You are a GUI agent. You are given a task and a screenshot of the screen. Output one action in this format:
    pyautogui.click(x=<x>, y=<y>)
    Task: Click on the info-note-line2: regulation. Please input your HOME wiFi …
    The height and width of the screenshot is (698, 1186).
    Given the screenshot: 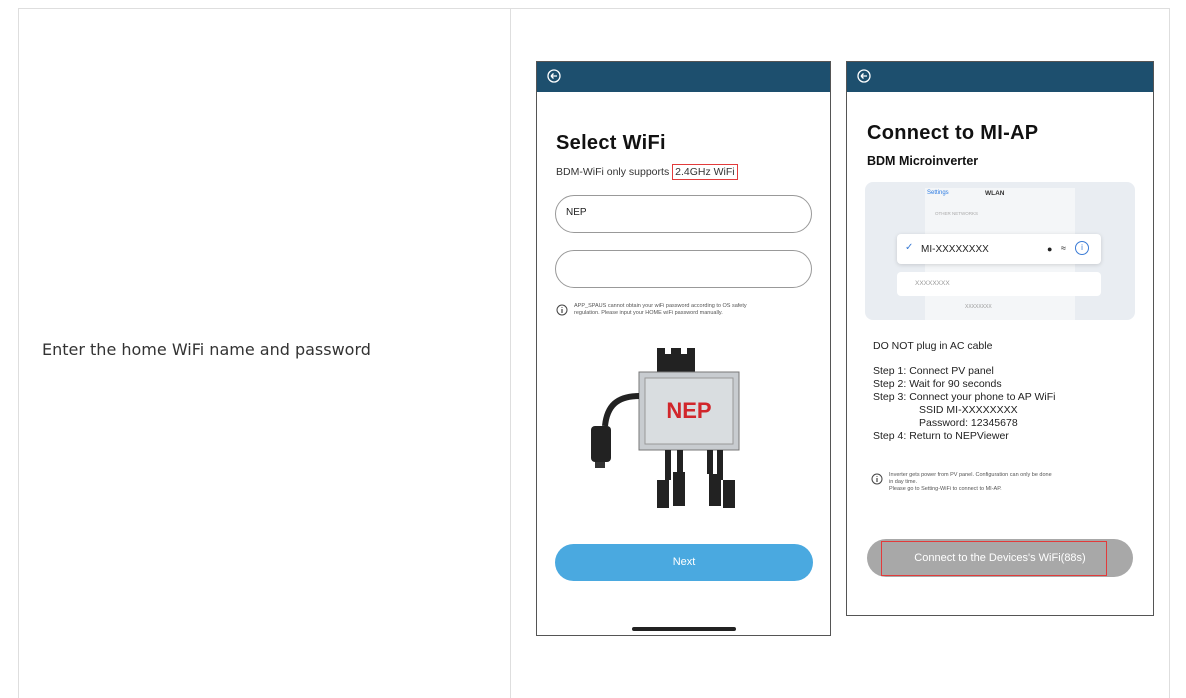 What is the action you would take?
    pyautogui.click(x=648, y=313)
    